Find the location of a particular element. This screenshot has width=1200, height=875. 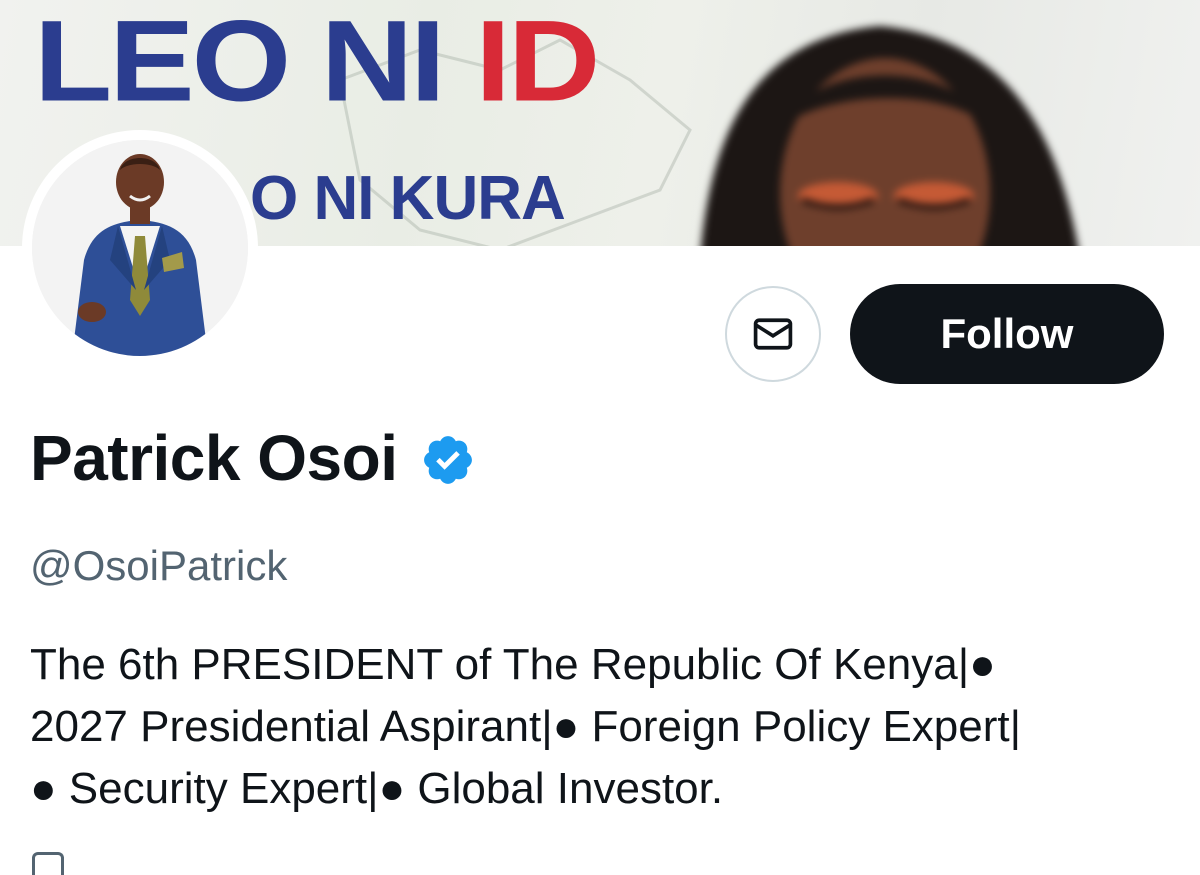

name-row: Patrick Osoi is located at coordinates (253, 458).